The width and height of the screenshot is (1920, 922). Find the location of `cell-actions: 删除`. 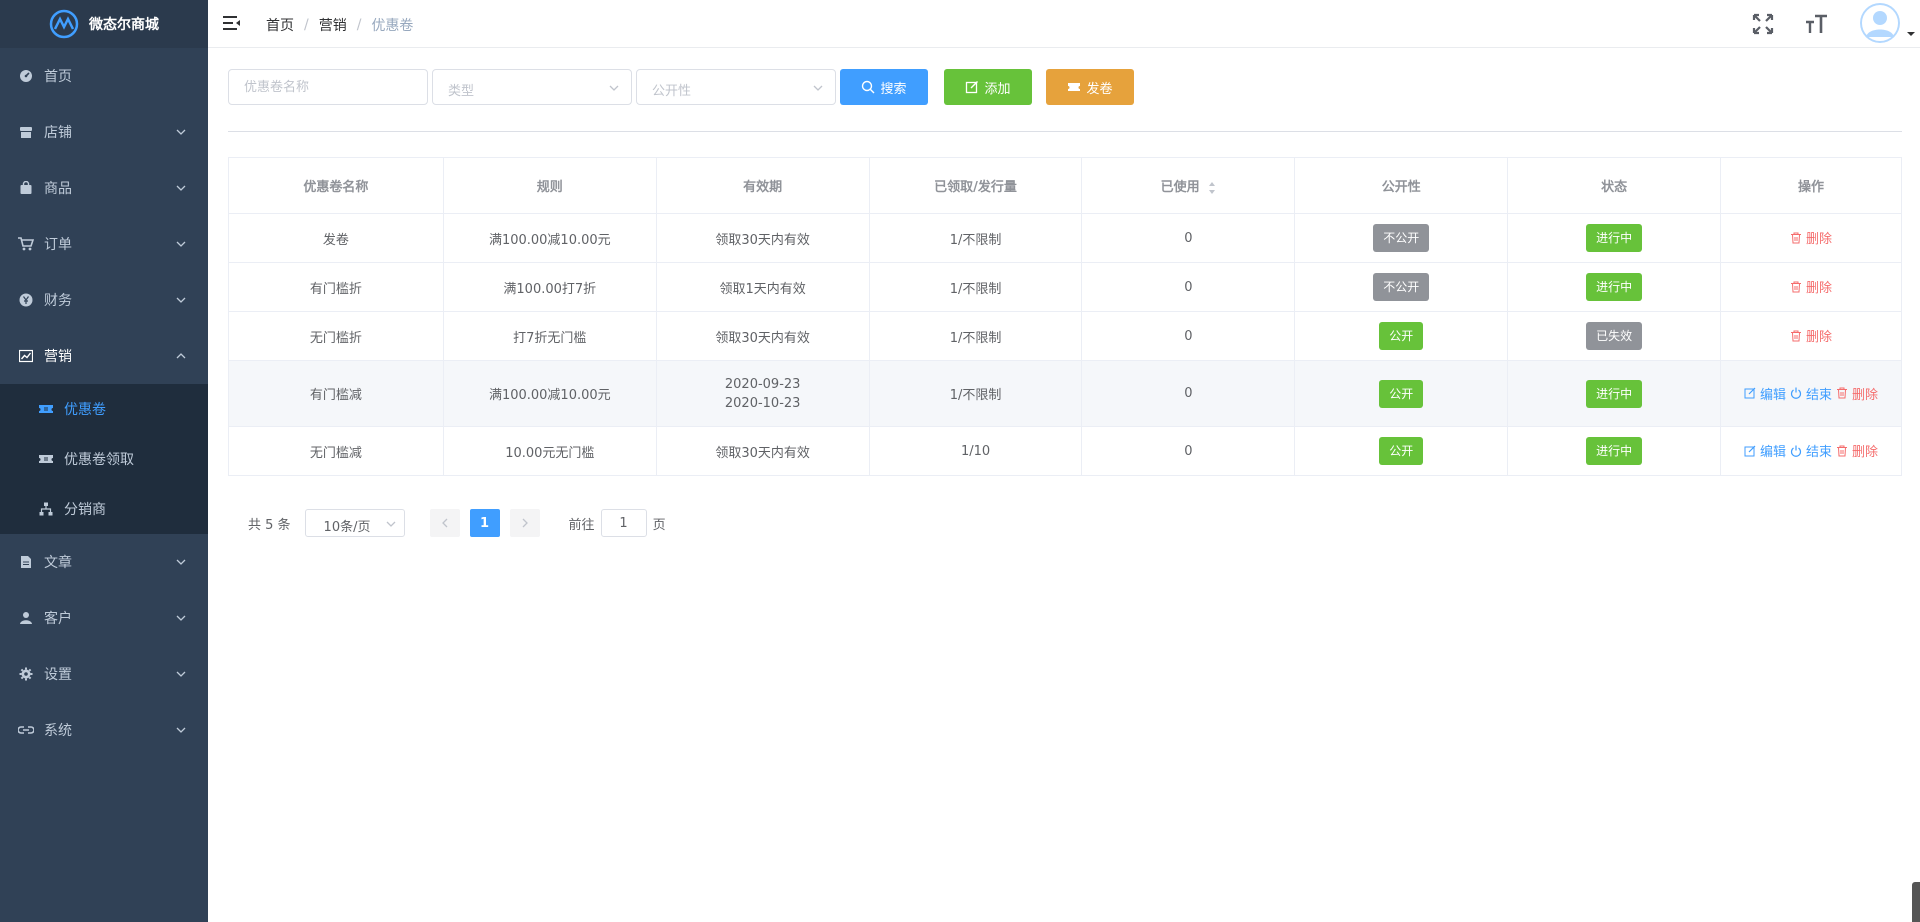

cell-actions: 删除 is located at coordinates (1811, 336).